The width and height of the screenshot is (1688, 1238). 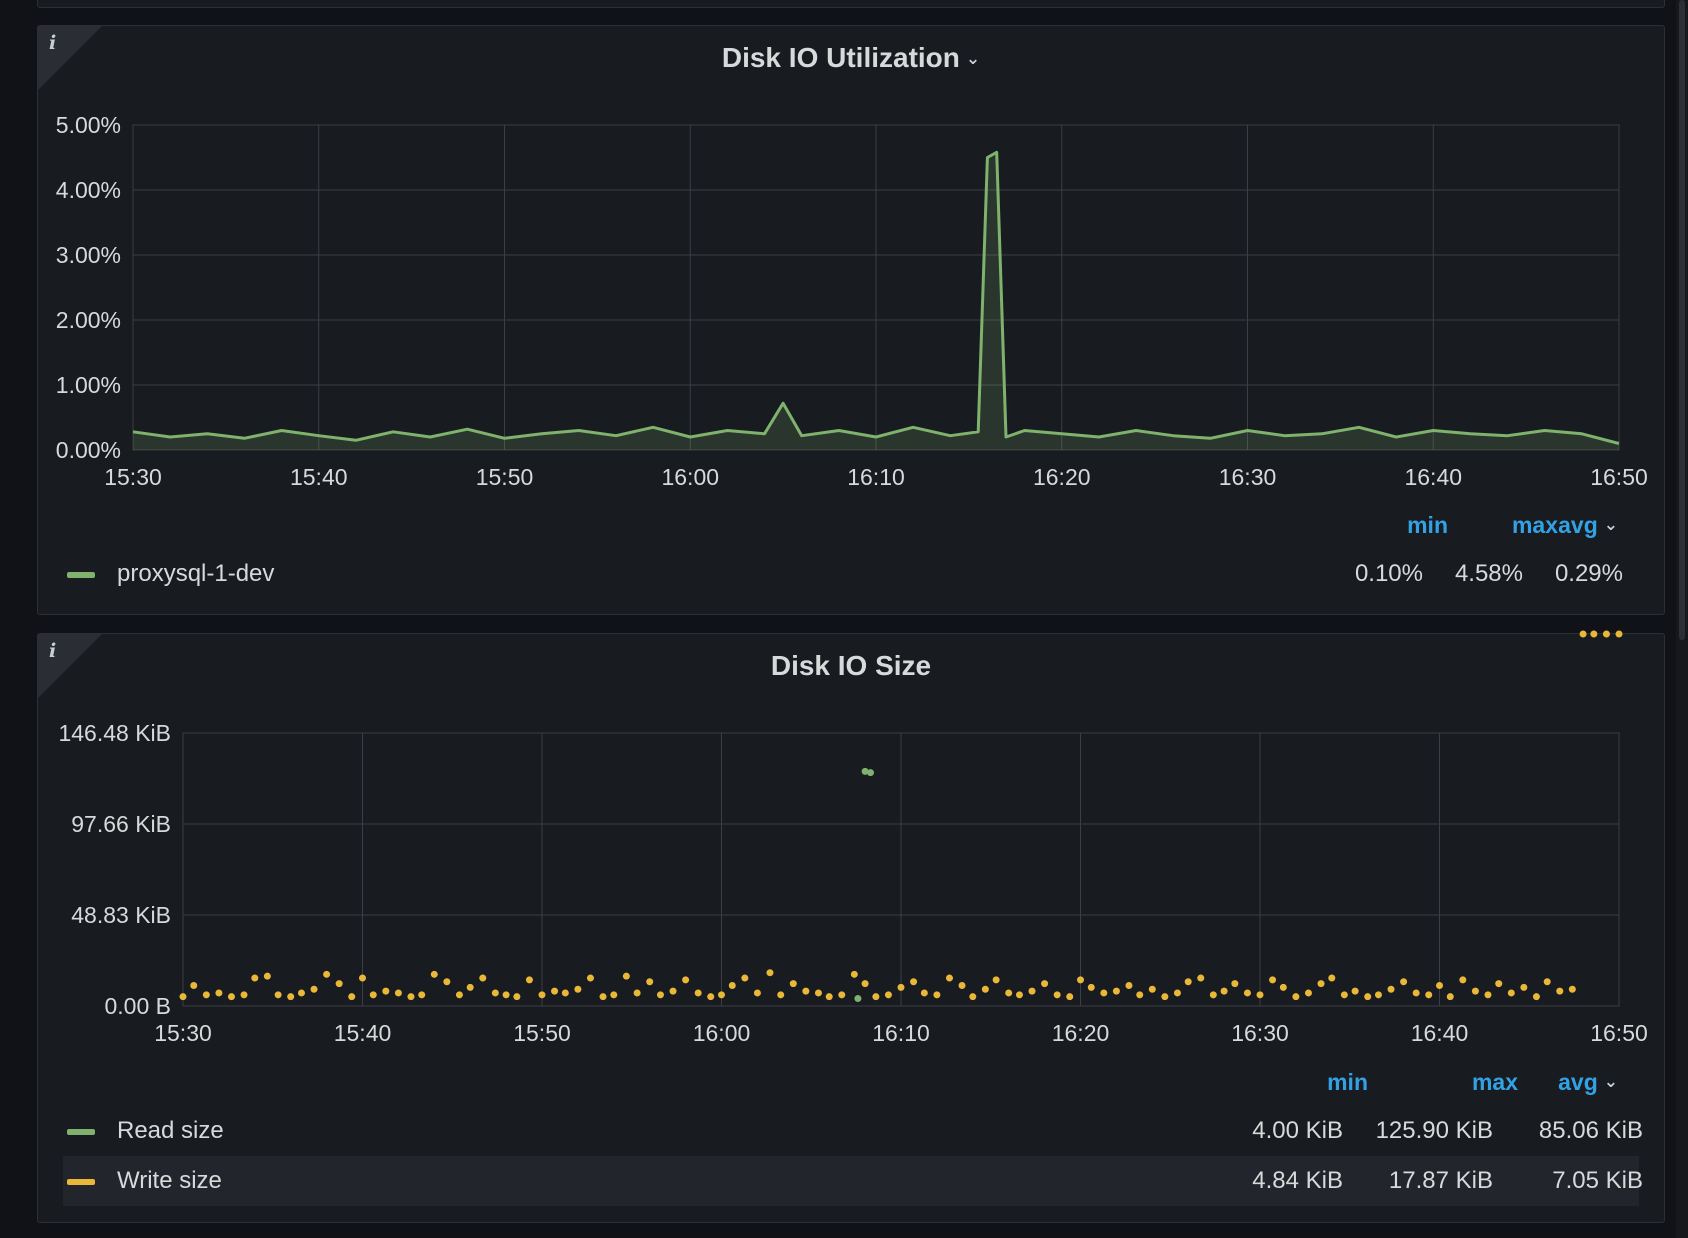 I want to click on previous-panel-edge, so click(x=851, y=4).